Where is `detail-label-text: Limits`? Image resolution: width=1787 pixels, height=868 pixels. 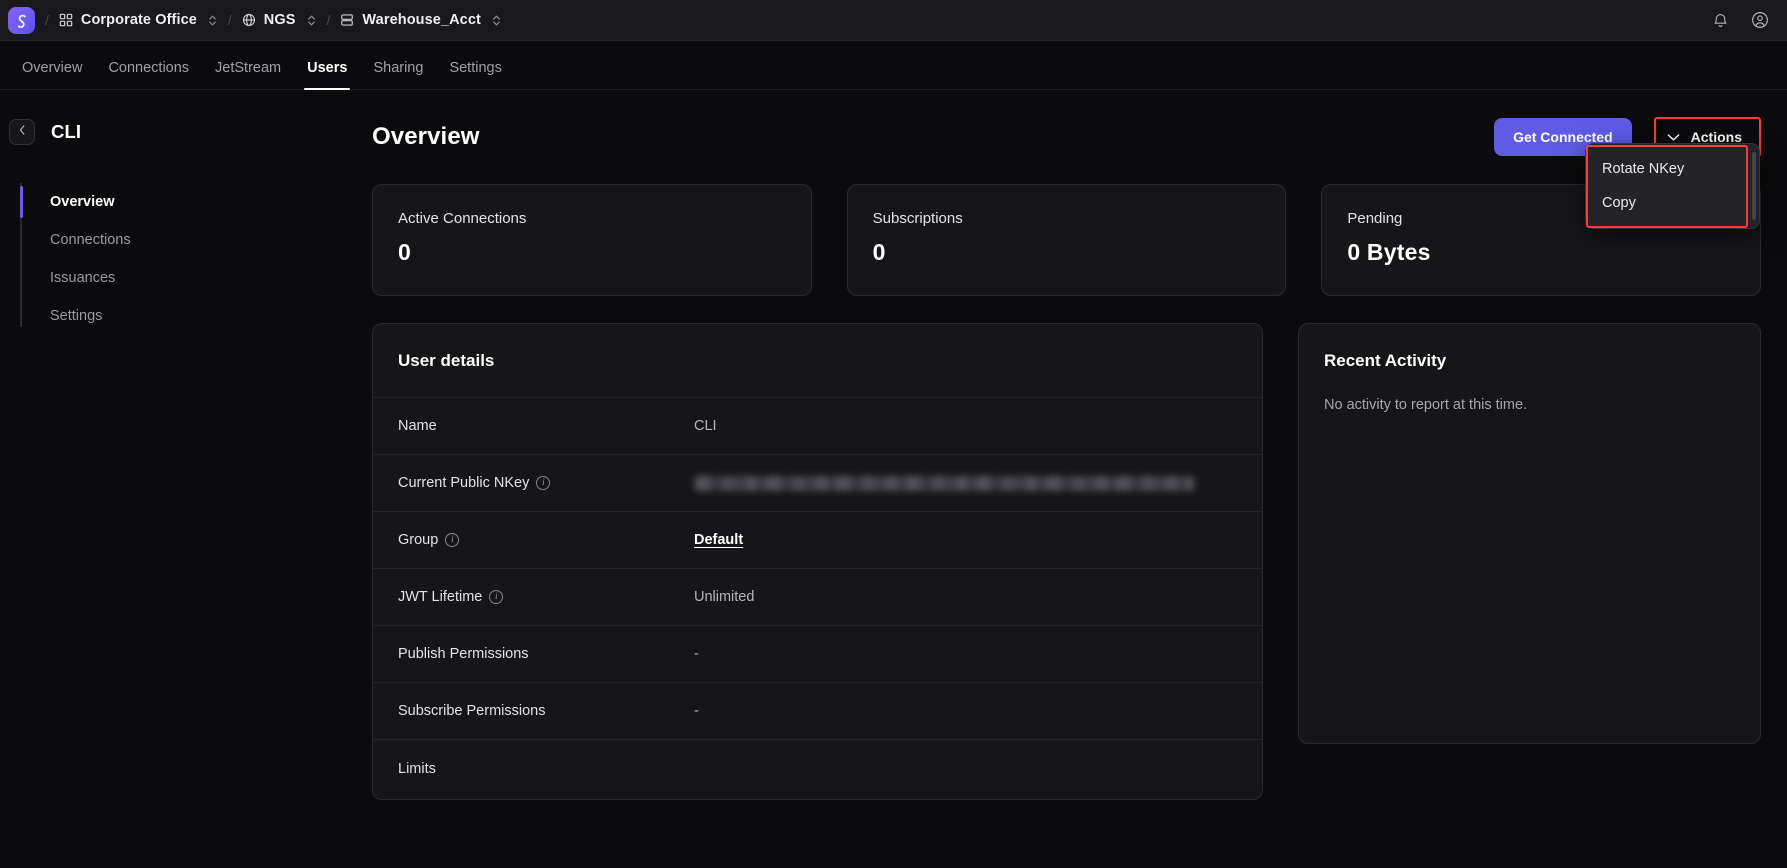 detail-label-text: Limits is located at coordinates (417, 768).